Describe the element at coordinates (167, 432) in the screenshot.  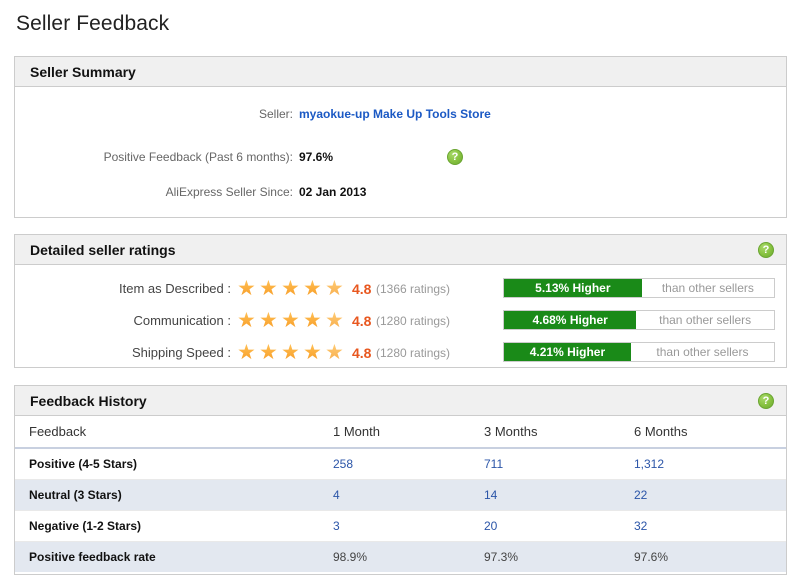
I see `column-header-feedback: Feedback` at that location.